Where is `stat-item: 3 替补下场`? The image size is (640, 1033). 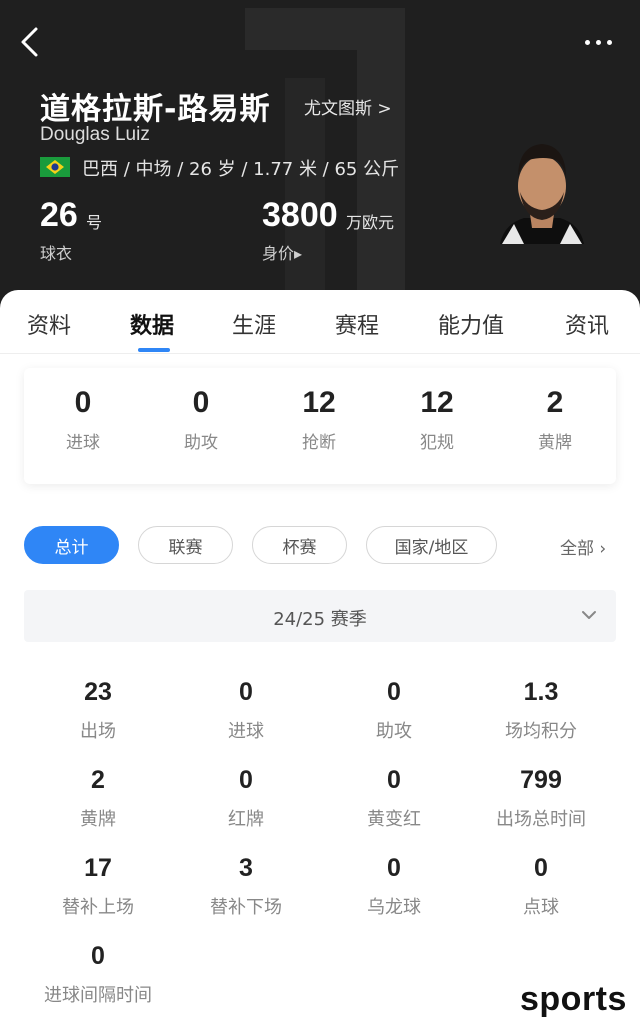 stat-item: 3 替补下场 is located at coordinates (246, 886).